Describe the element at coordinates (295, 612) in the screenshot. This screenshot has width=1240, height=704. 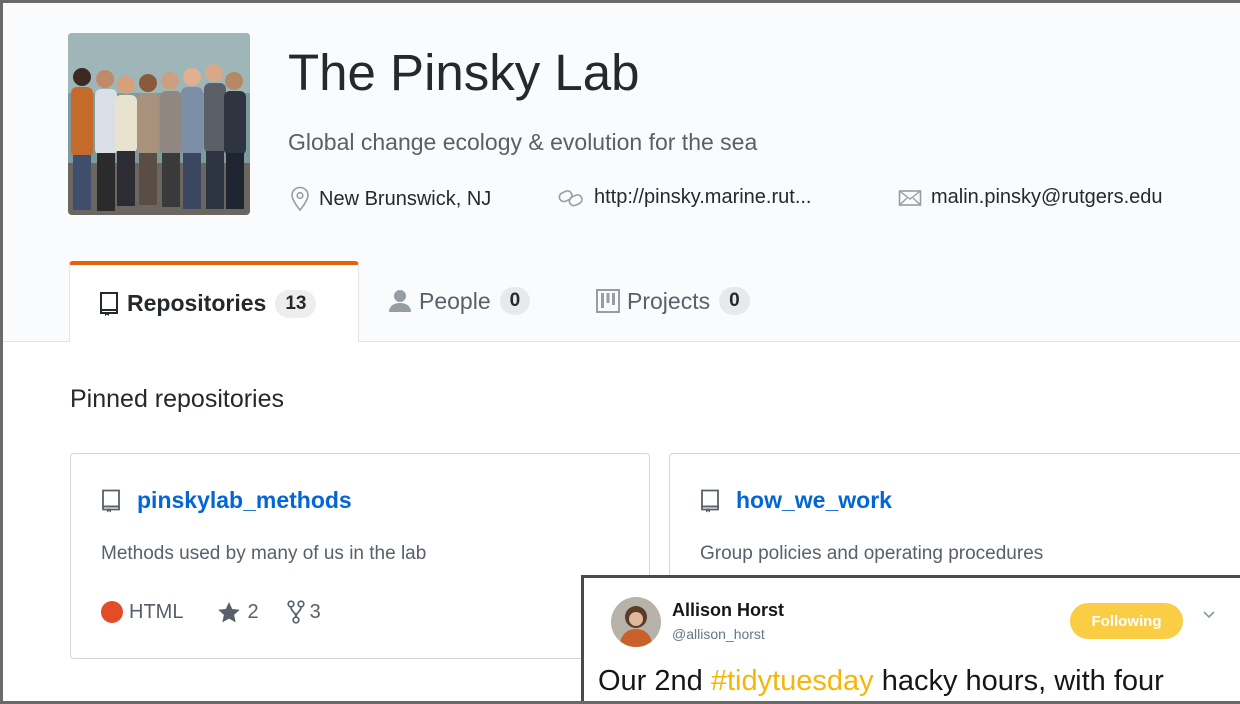
I see `fork-icon` at that location.